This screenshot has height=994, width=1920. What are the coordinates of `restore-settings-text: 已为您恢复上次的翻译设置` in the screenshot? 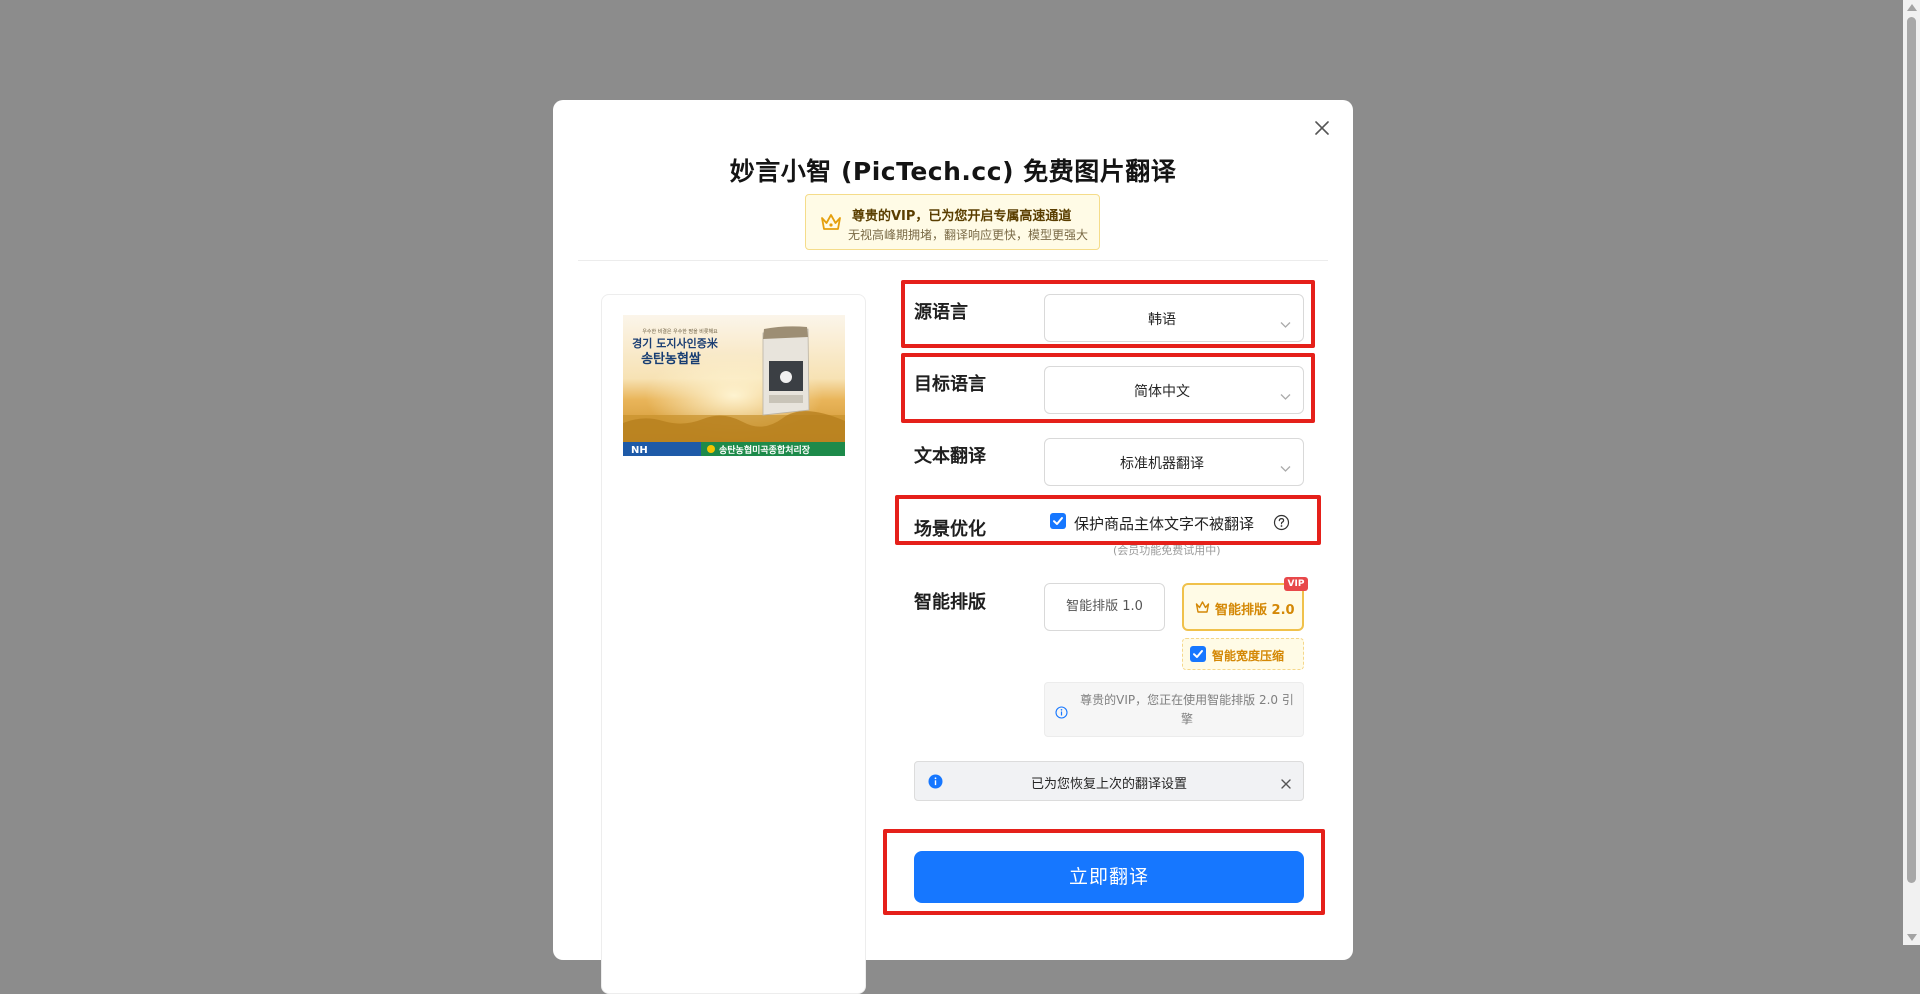 It's located at (1108, 784).